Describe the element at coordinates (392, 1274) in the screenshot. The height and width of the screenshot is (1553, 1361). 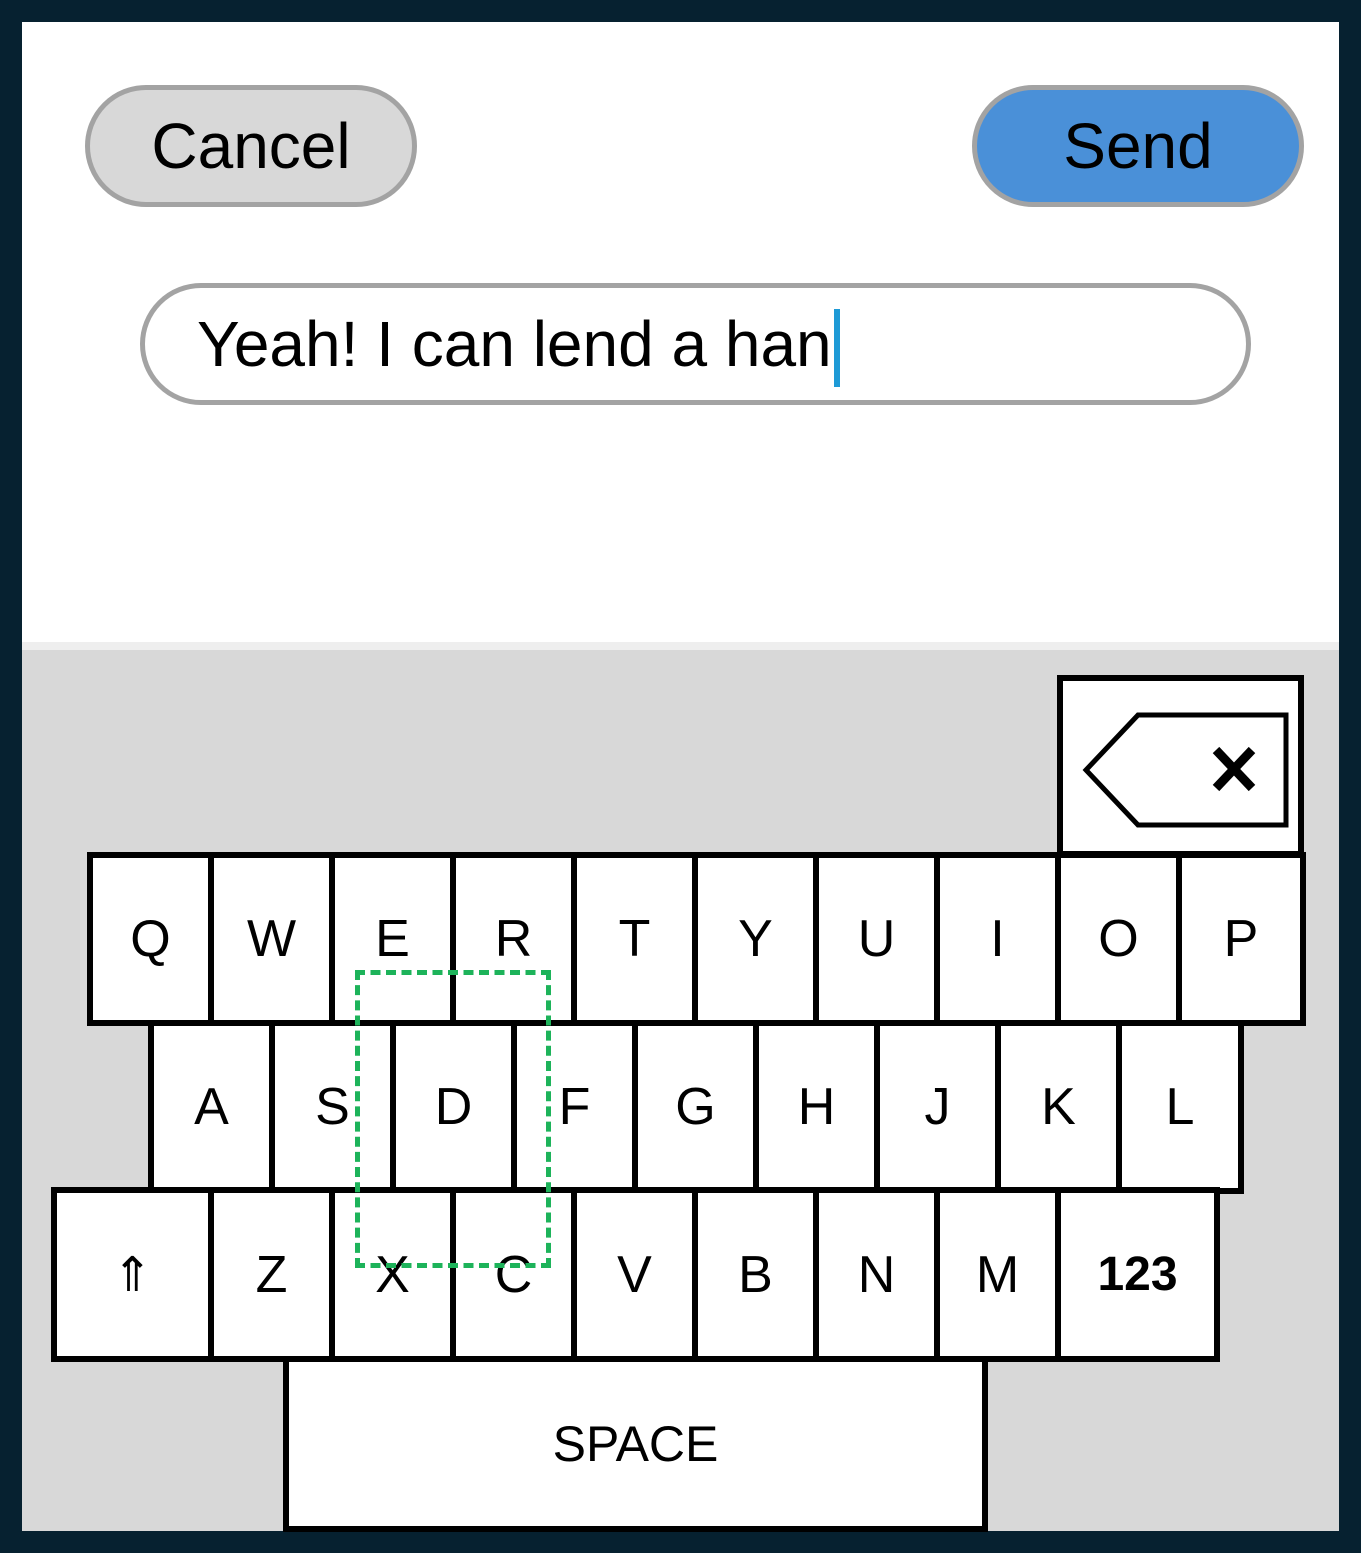
I see `key-x: X` at that location.